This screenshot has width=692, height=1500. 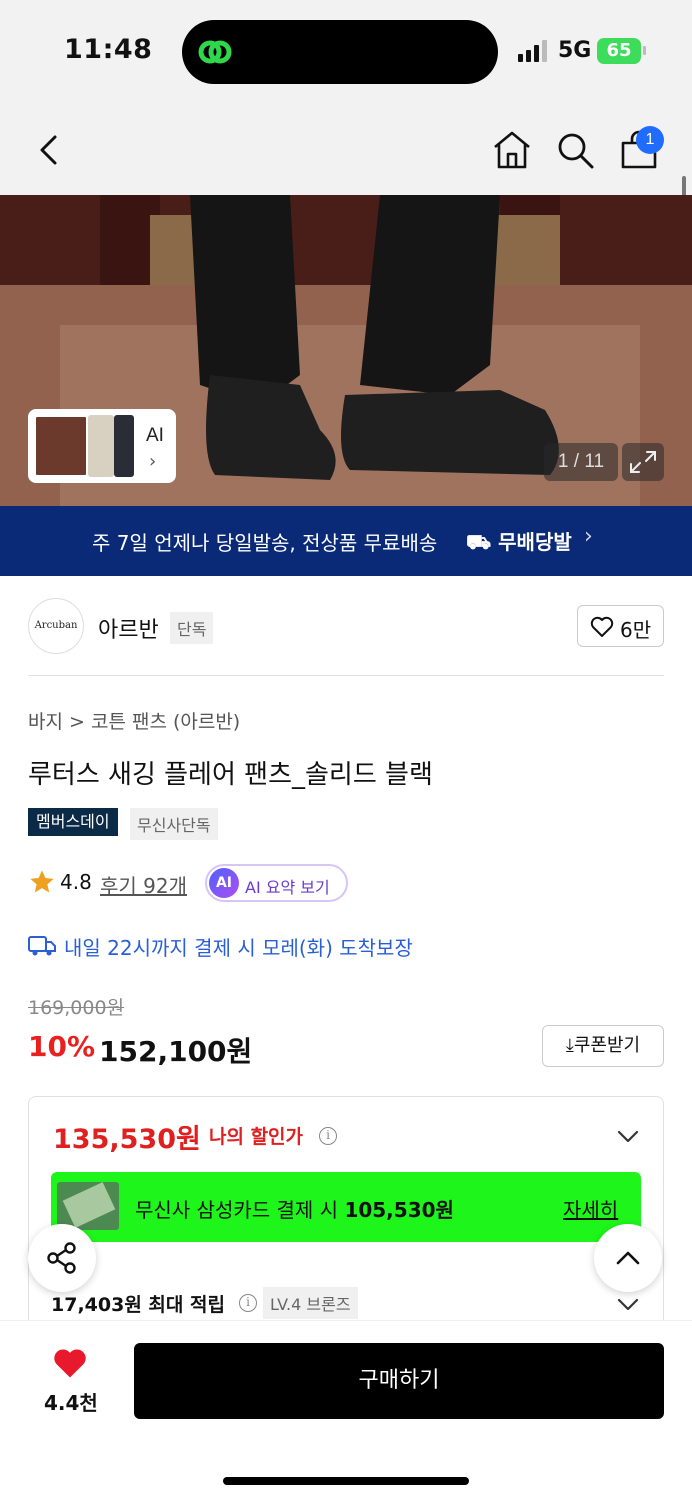 What do you see at coordinates (619, 51) in the screenshot?
I see `battery-icon: 65` at bounding box center [619, 51].